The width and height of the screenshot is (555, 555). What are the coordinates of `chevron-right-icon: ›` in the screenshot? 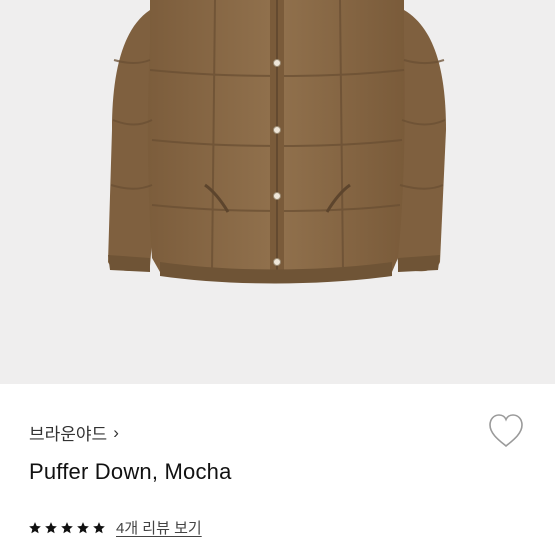 It's located at (116, 432).